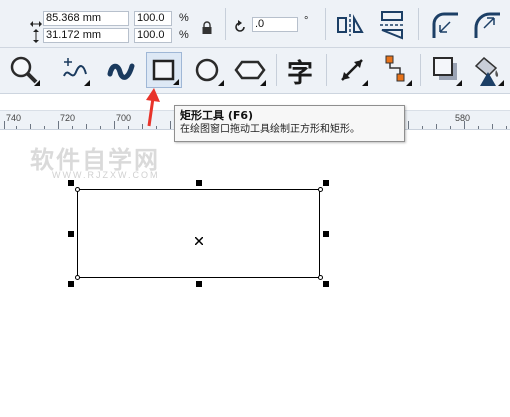  I want to click on ruler-label: 740, so click(14, 118).